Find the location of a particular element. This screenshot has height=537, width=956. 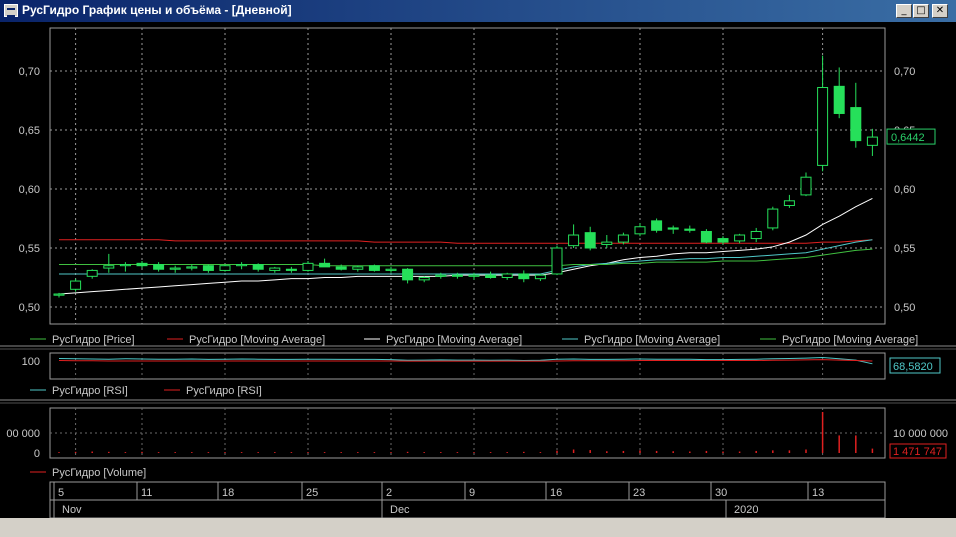

app-icon is located at coordinates (11, 10).